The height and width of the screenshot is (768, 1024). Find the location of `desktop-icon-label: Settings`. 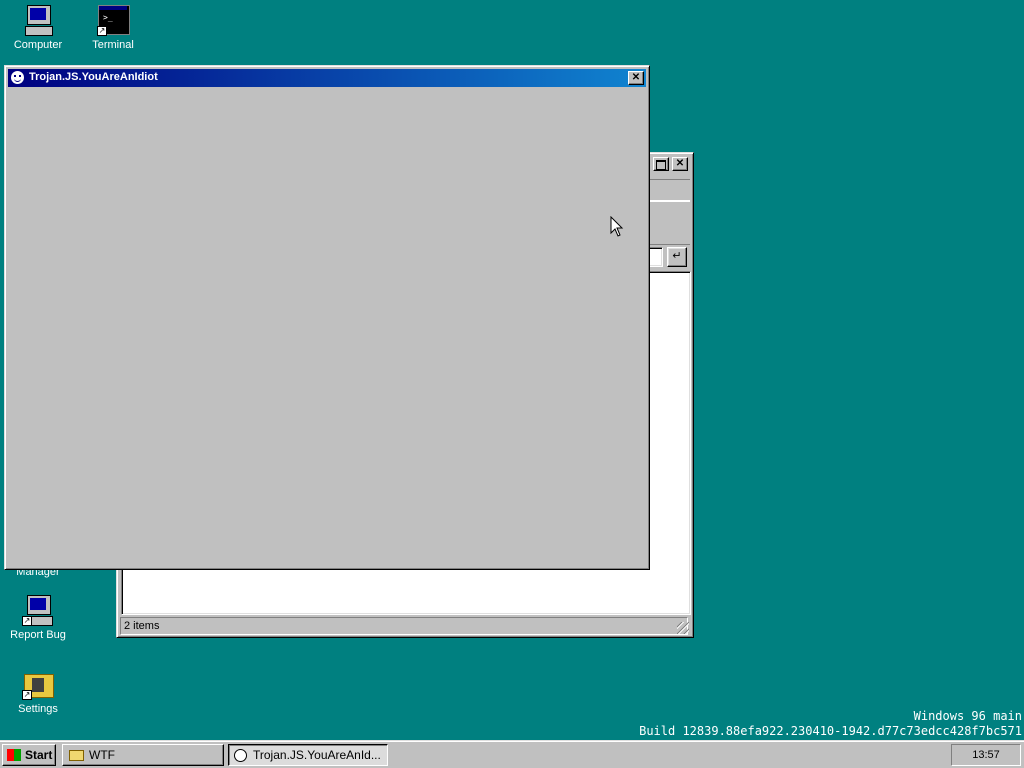

desktop-icon-label: Settings is located at coordinates (38, 709).